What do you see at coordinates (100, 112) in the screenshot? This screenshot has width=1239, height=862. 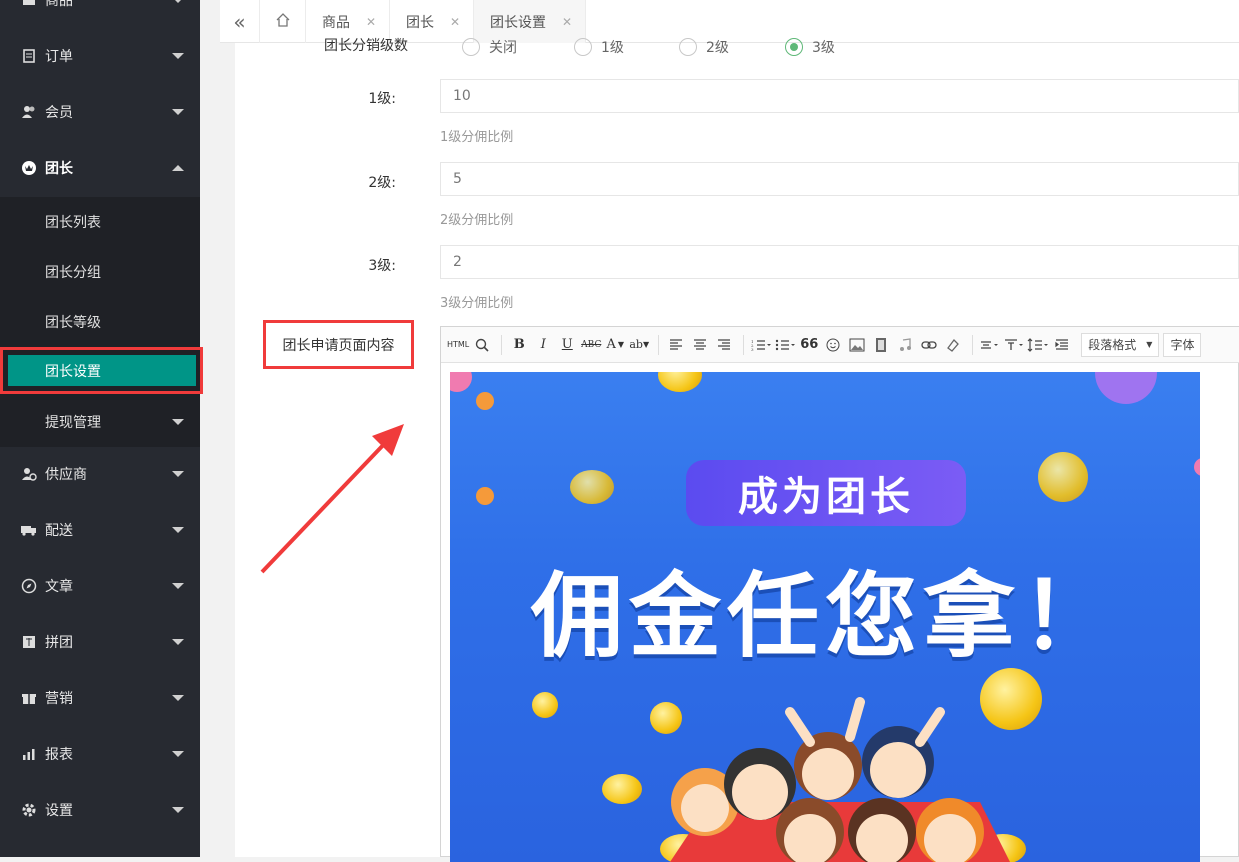 I see `sidebar-item-members: 会员` at bounding box center [100, 112].